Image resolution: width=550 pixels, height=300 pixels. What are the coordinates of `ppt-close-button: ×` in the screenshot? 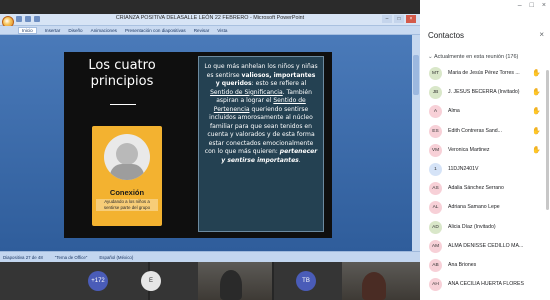 It's located at (411, 19).